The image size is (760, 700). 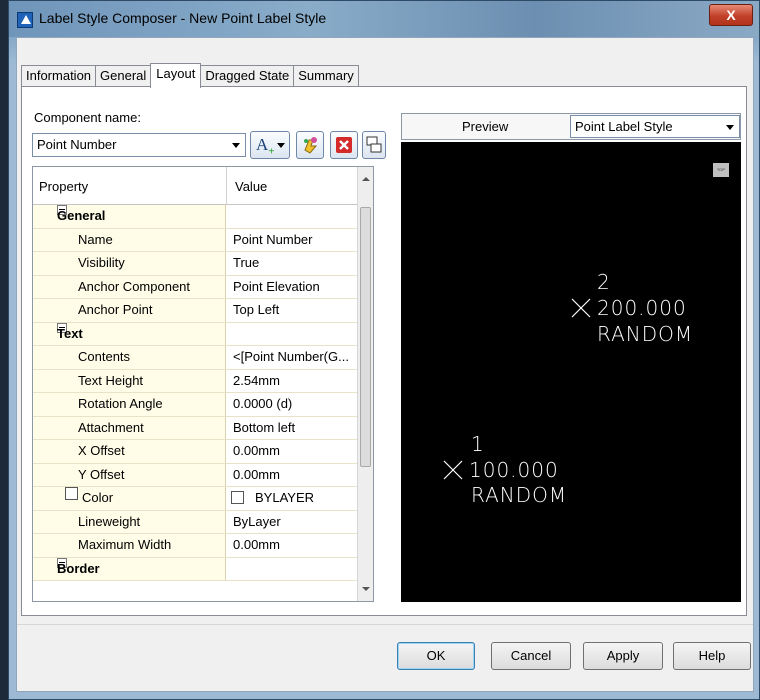 I want to click on property-row-color: Color BYLAYER, so click(x=195, y=499).